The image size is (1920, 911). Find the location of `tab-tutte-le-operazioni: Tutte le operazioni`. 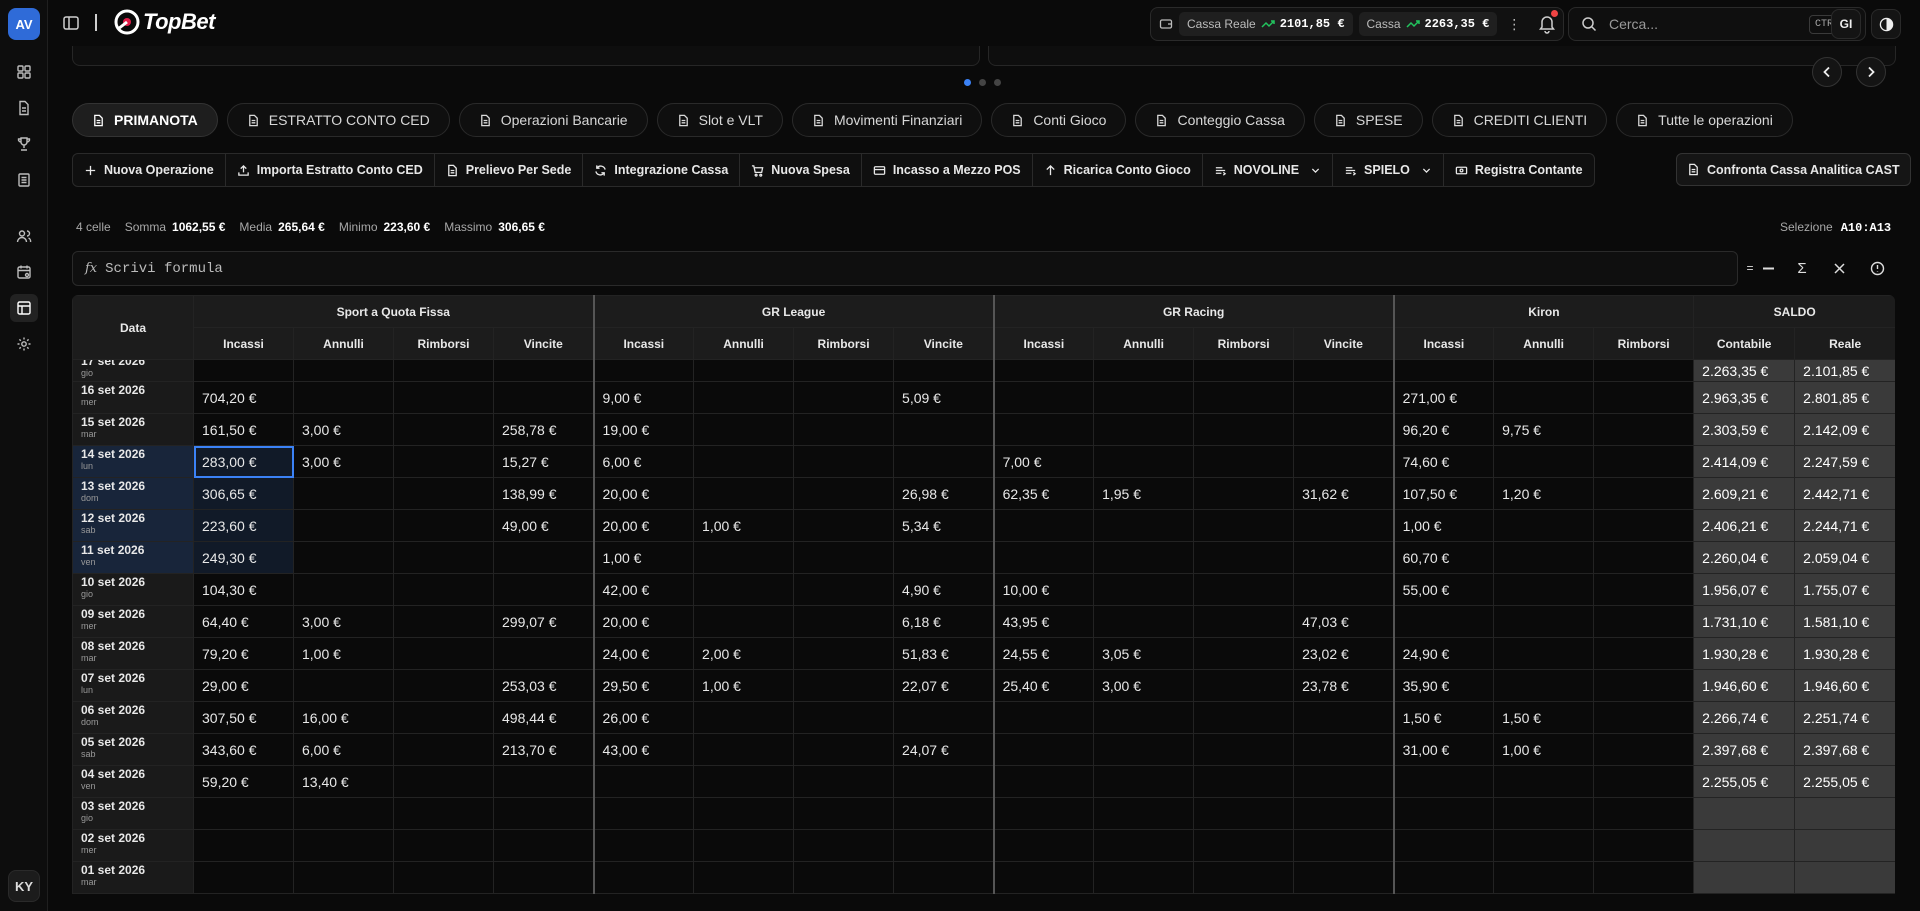

tab-tutte-le-operazioni: Tutte le operazioni is located at coordinates (1704, 120).